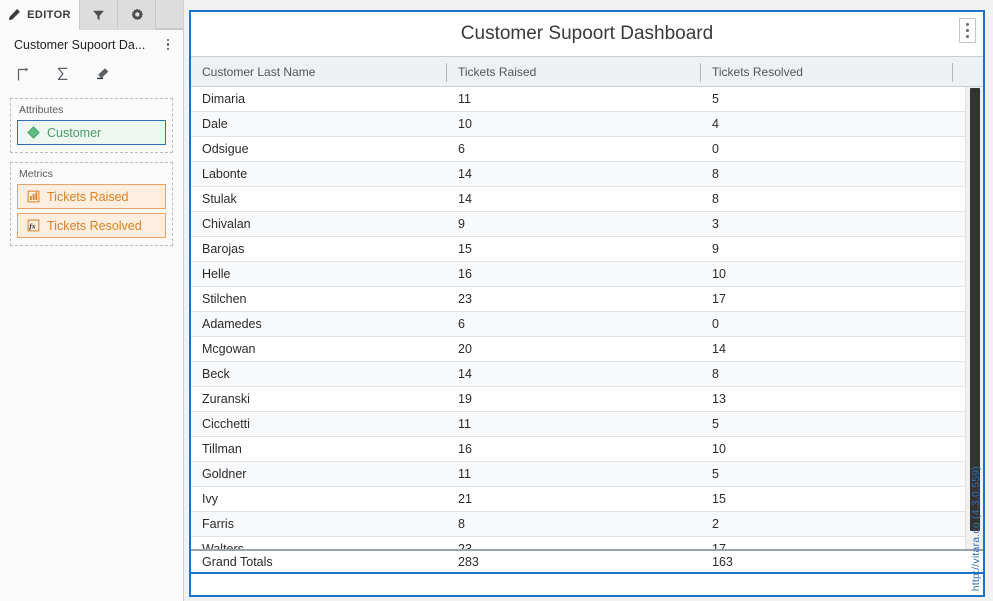  I want to click on tab-bar-filler, so click(169, 14).